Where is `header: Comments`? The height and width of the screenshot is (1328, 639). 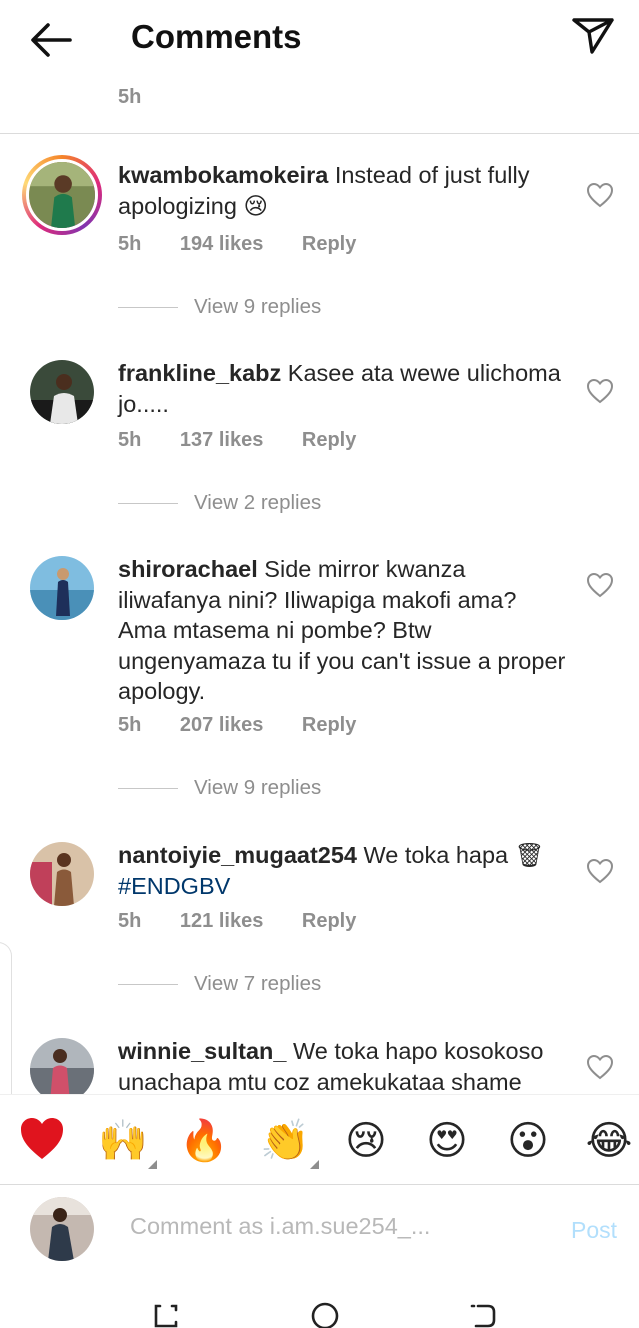 header: Comments is located at coordinates (319, 39).